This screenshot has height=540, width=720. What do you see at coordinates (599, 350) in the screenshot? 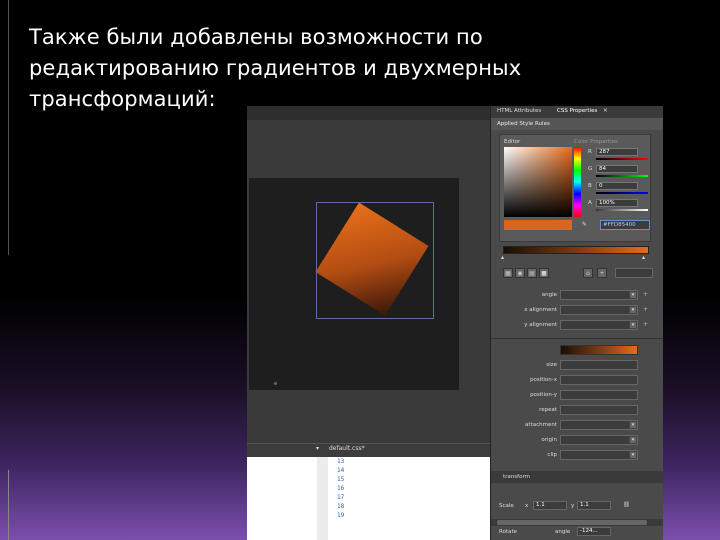
I see `background-gradient-preview` at bounding box center [599, 350].